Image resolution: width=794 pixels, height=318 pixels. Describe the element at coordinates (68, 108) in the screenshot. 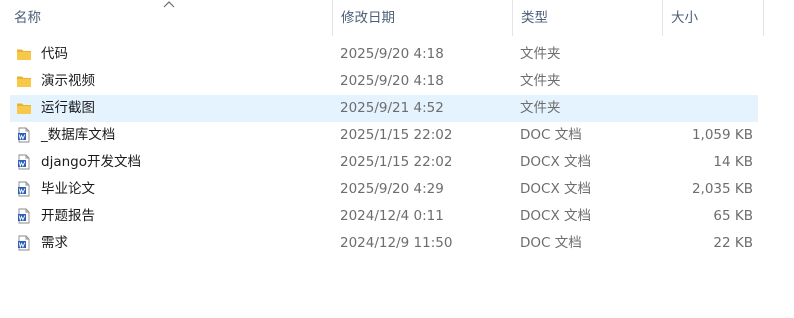

I see `file-name: 运行截图` at that location.